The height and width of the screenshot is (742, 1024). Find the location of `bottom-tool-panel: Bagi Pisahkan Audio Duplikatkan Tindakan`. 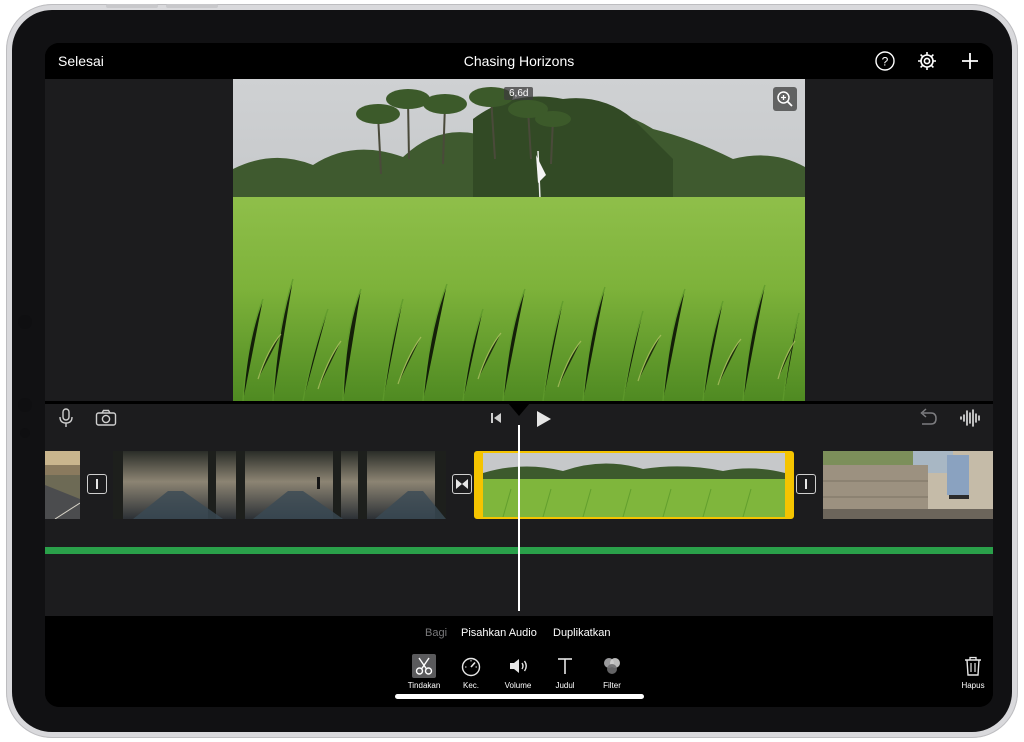

bottom-tool-panel: Bagi Pisahkan Audio Duplikatkan Tindakan is located at coordinates (519, 661).